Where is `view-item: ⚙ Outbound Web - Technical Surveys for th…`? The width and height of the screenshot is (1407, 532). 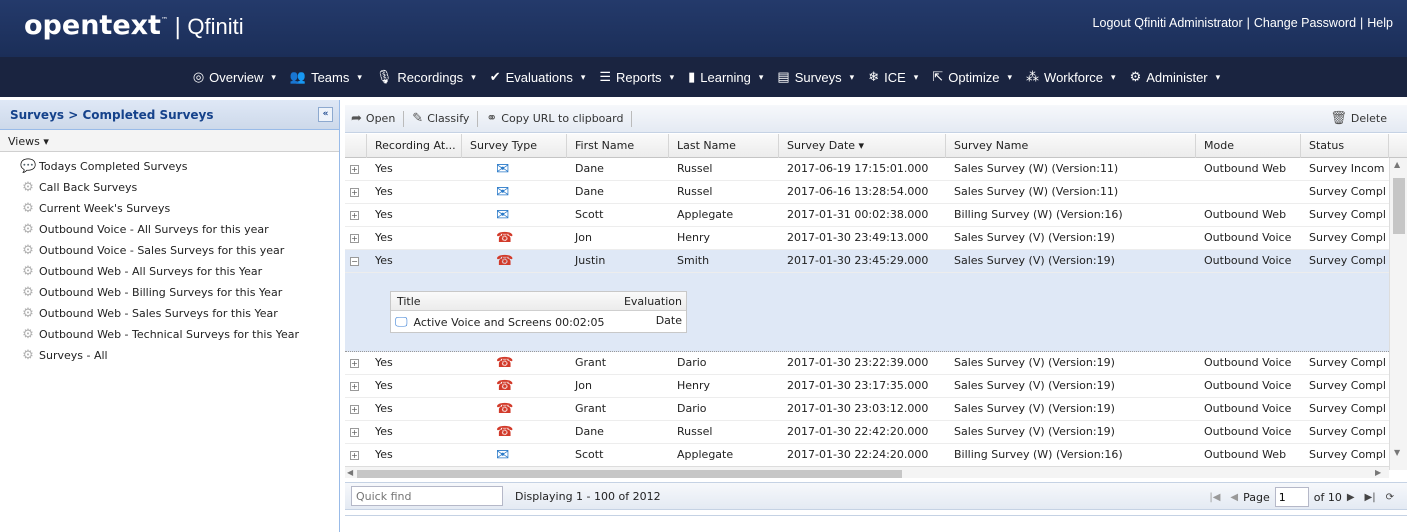 view-item: ⚙ Outbound Web - Technical Surveys for th… is located at coordinates (179, 334).